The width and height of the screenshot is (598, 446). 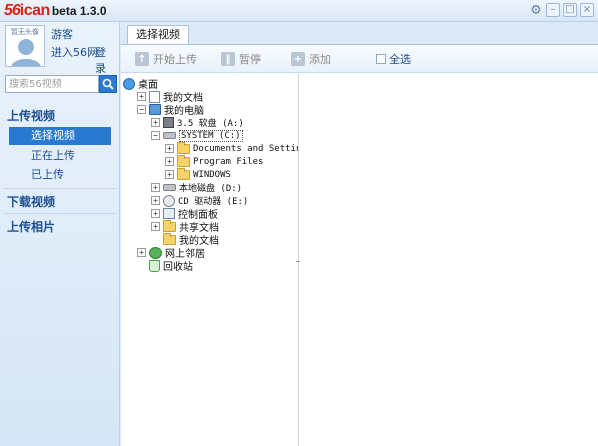 What do you see at coordinates (31, 201) in the screenshot?
I see `nav-download-video: 下载视频` at bounding box center [31, 201].